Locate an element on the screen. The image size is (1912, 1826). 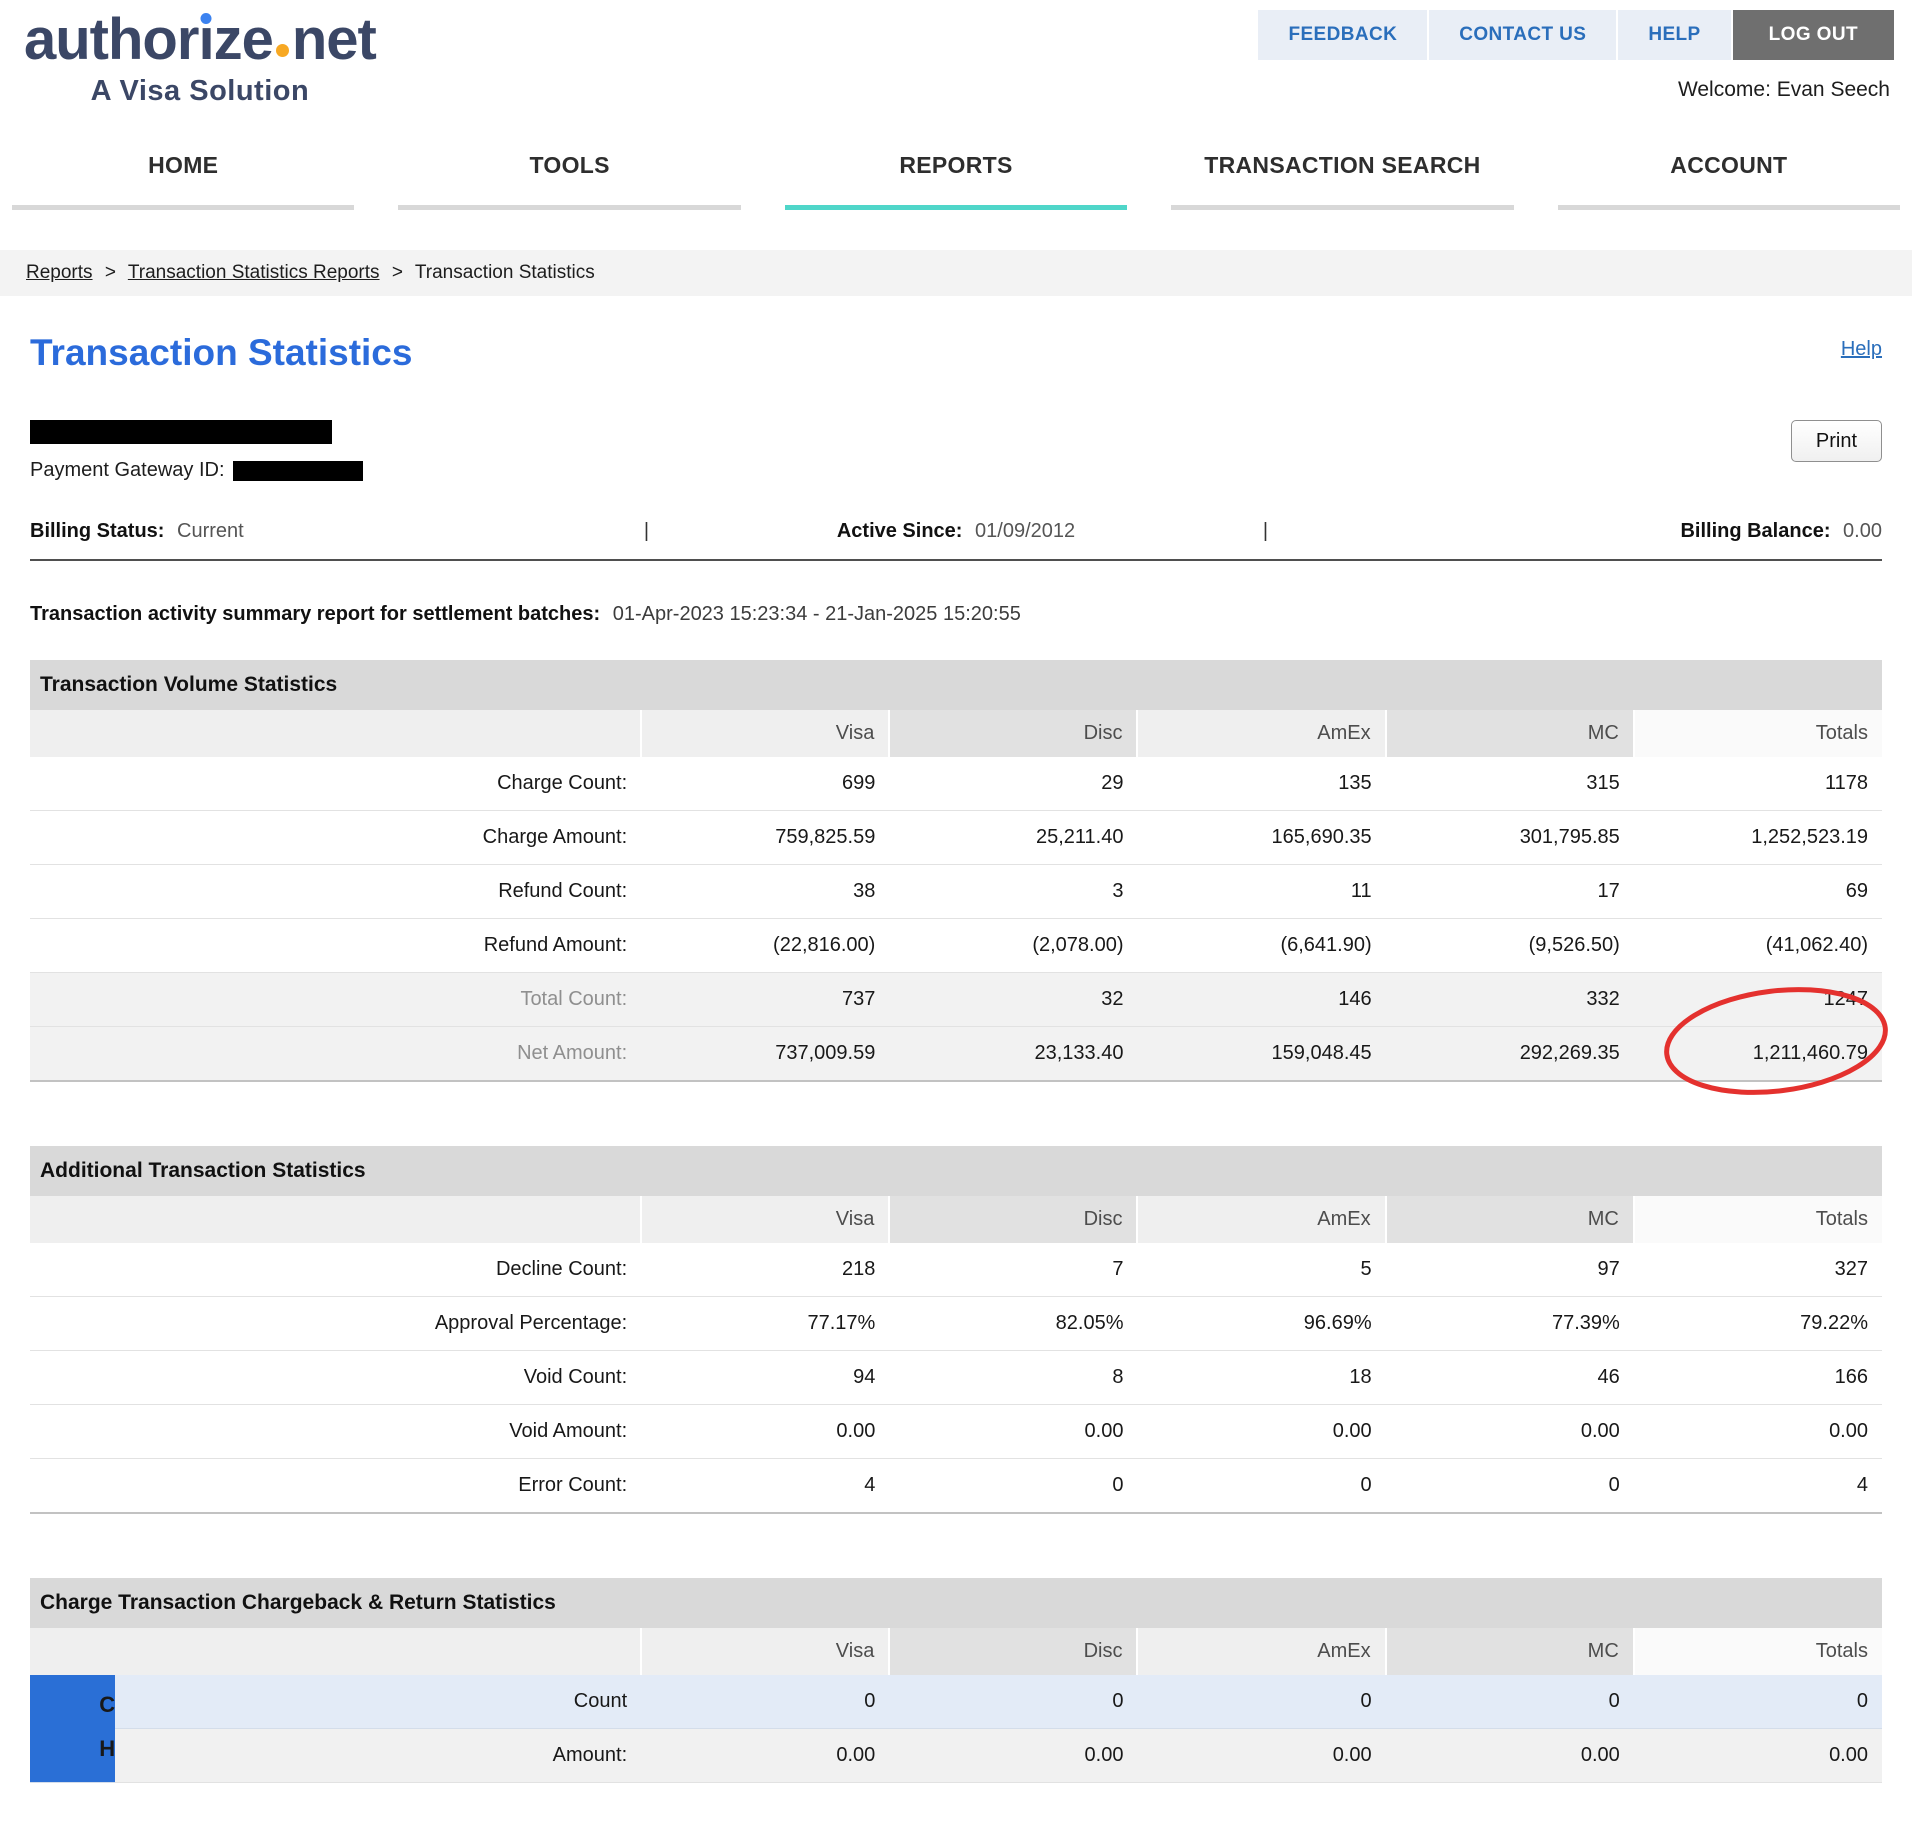
nav-tools-underline is located at coordinates (569, 207).